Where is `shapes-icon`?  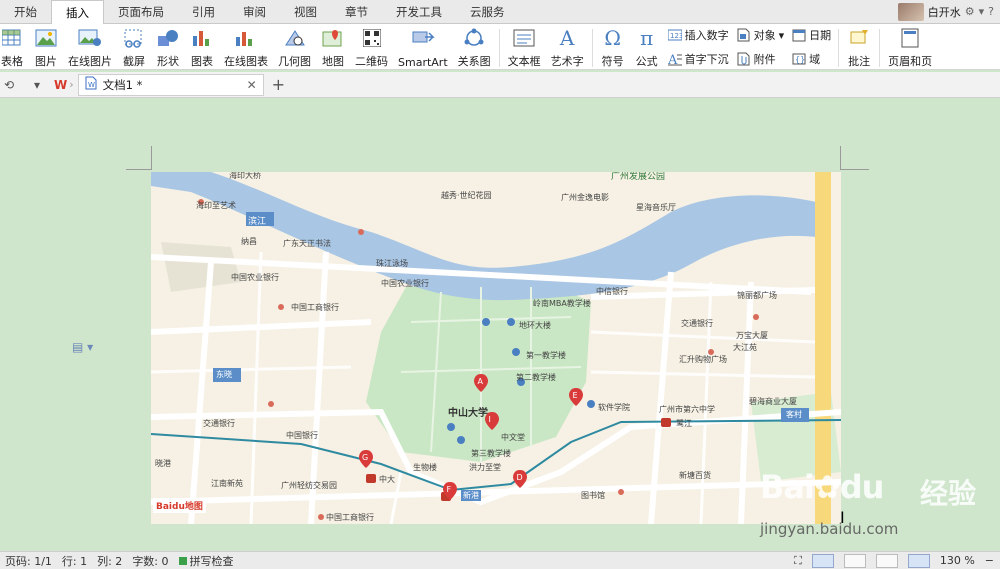 shapes-icon is located at coordinates (168, 38).